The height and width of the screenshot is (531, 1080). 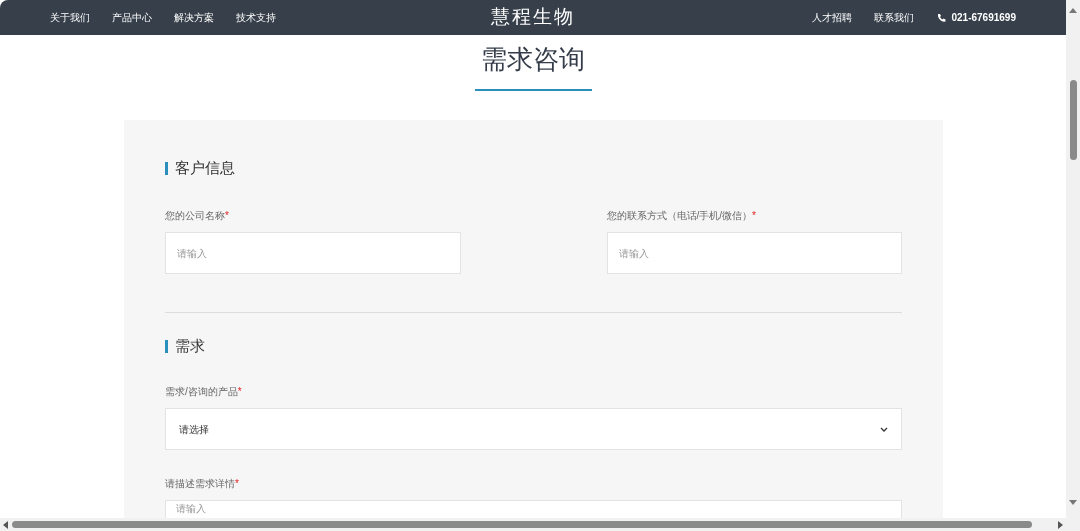 I want to click on nav-link: 联系我们, so click(x=894, y=17).